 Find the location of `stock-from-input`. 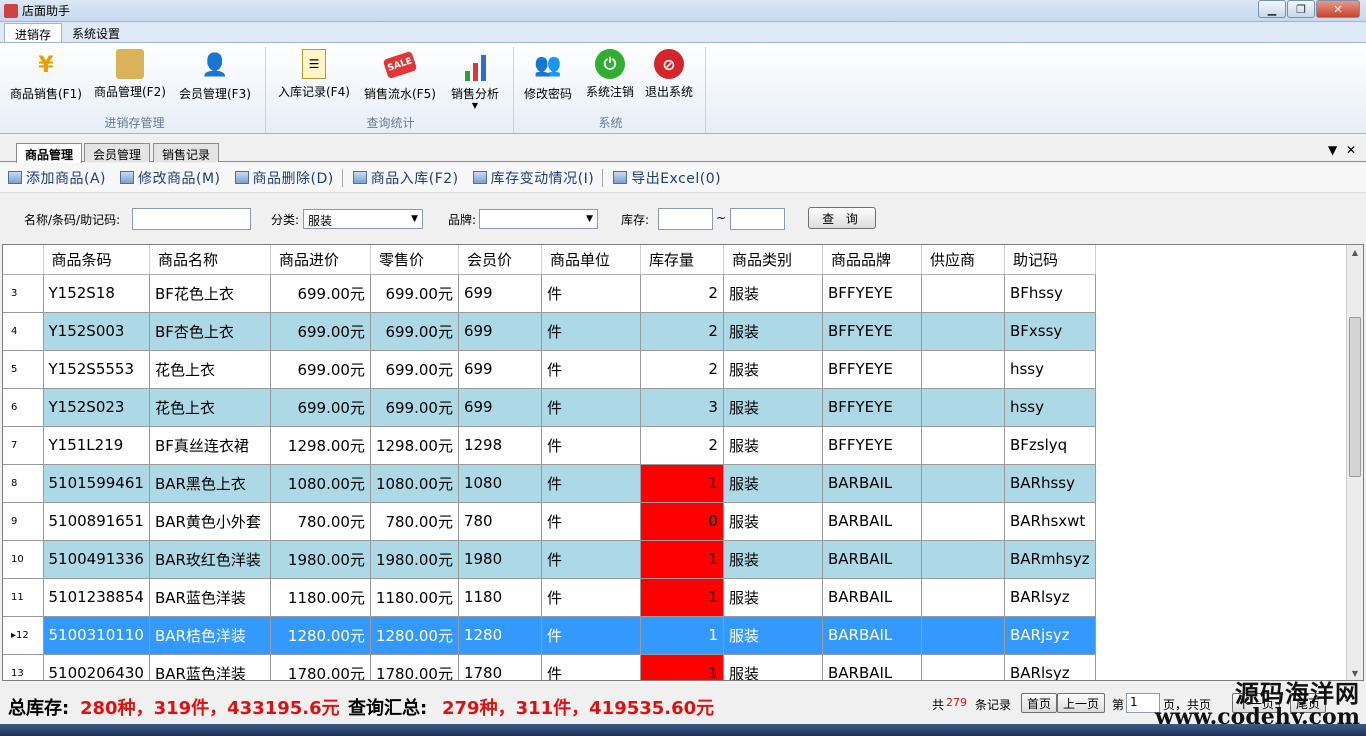

stock-from-input is located at coordinates (685, 219).